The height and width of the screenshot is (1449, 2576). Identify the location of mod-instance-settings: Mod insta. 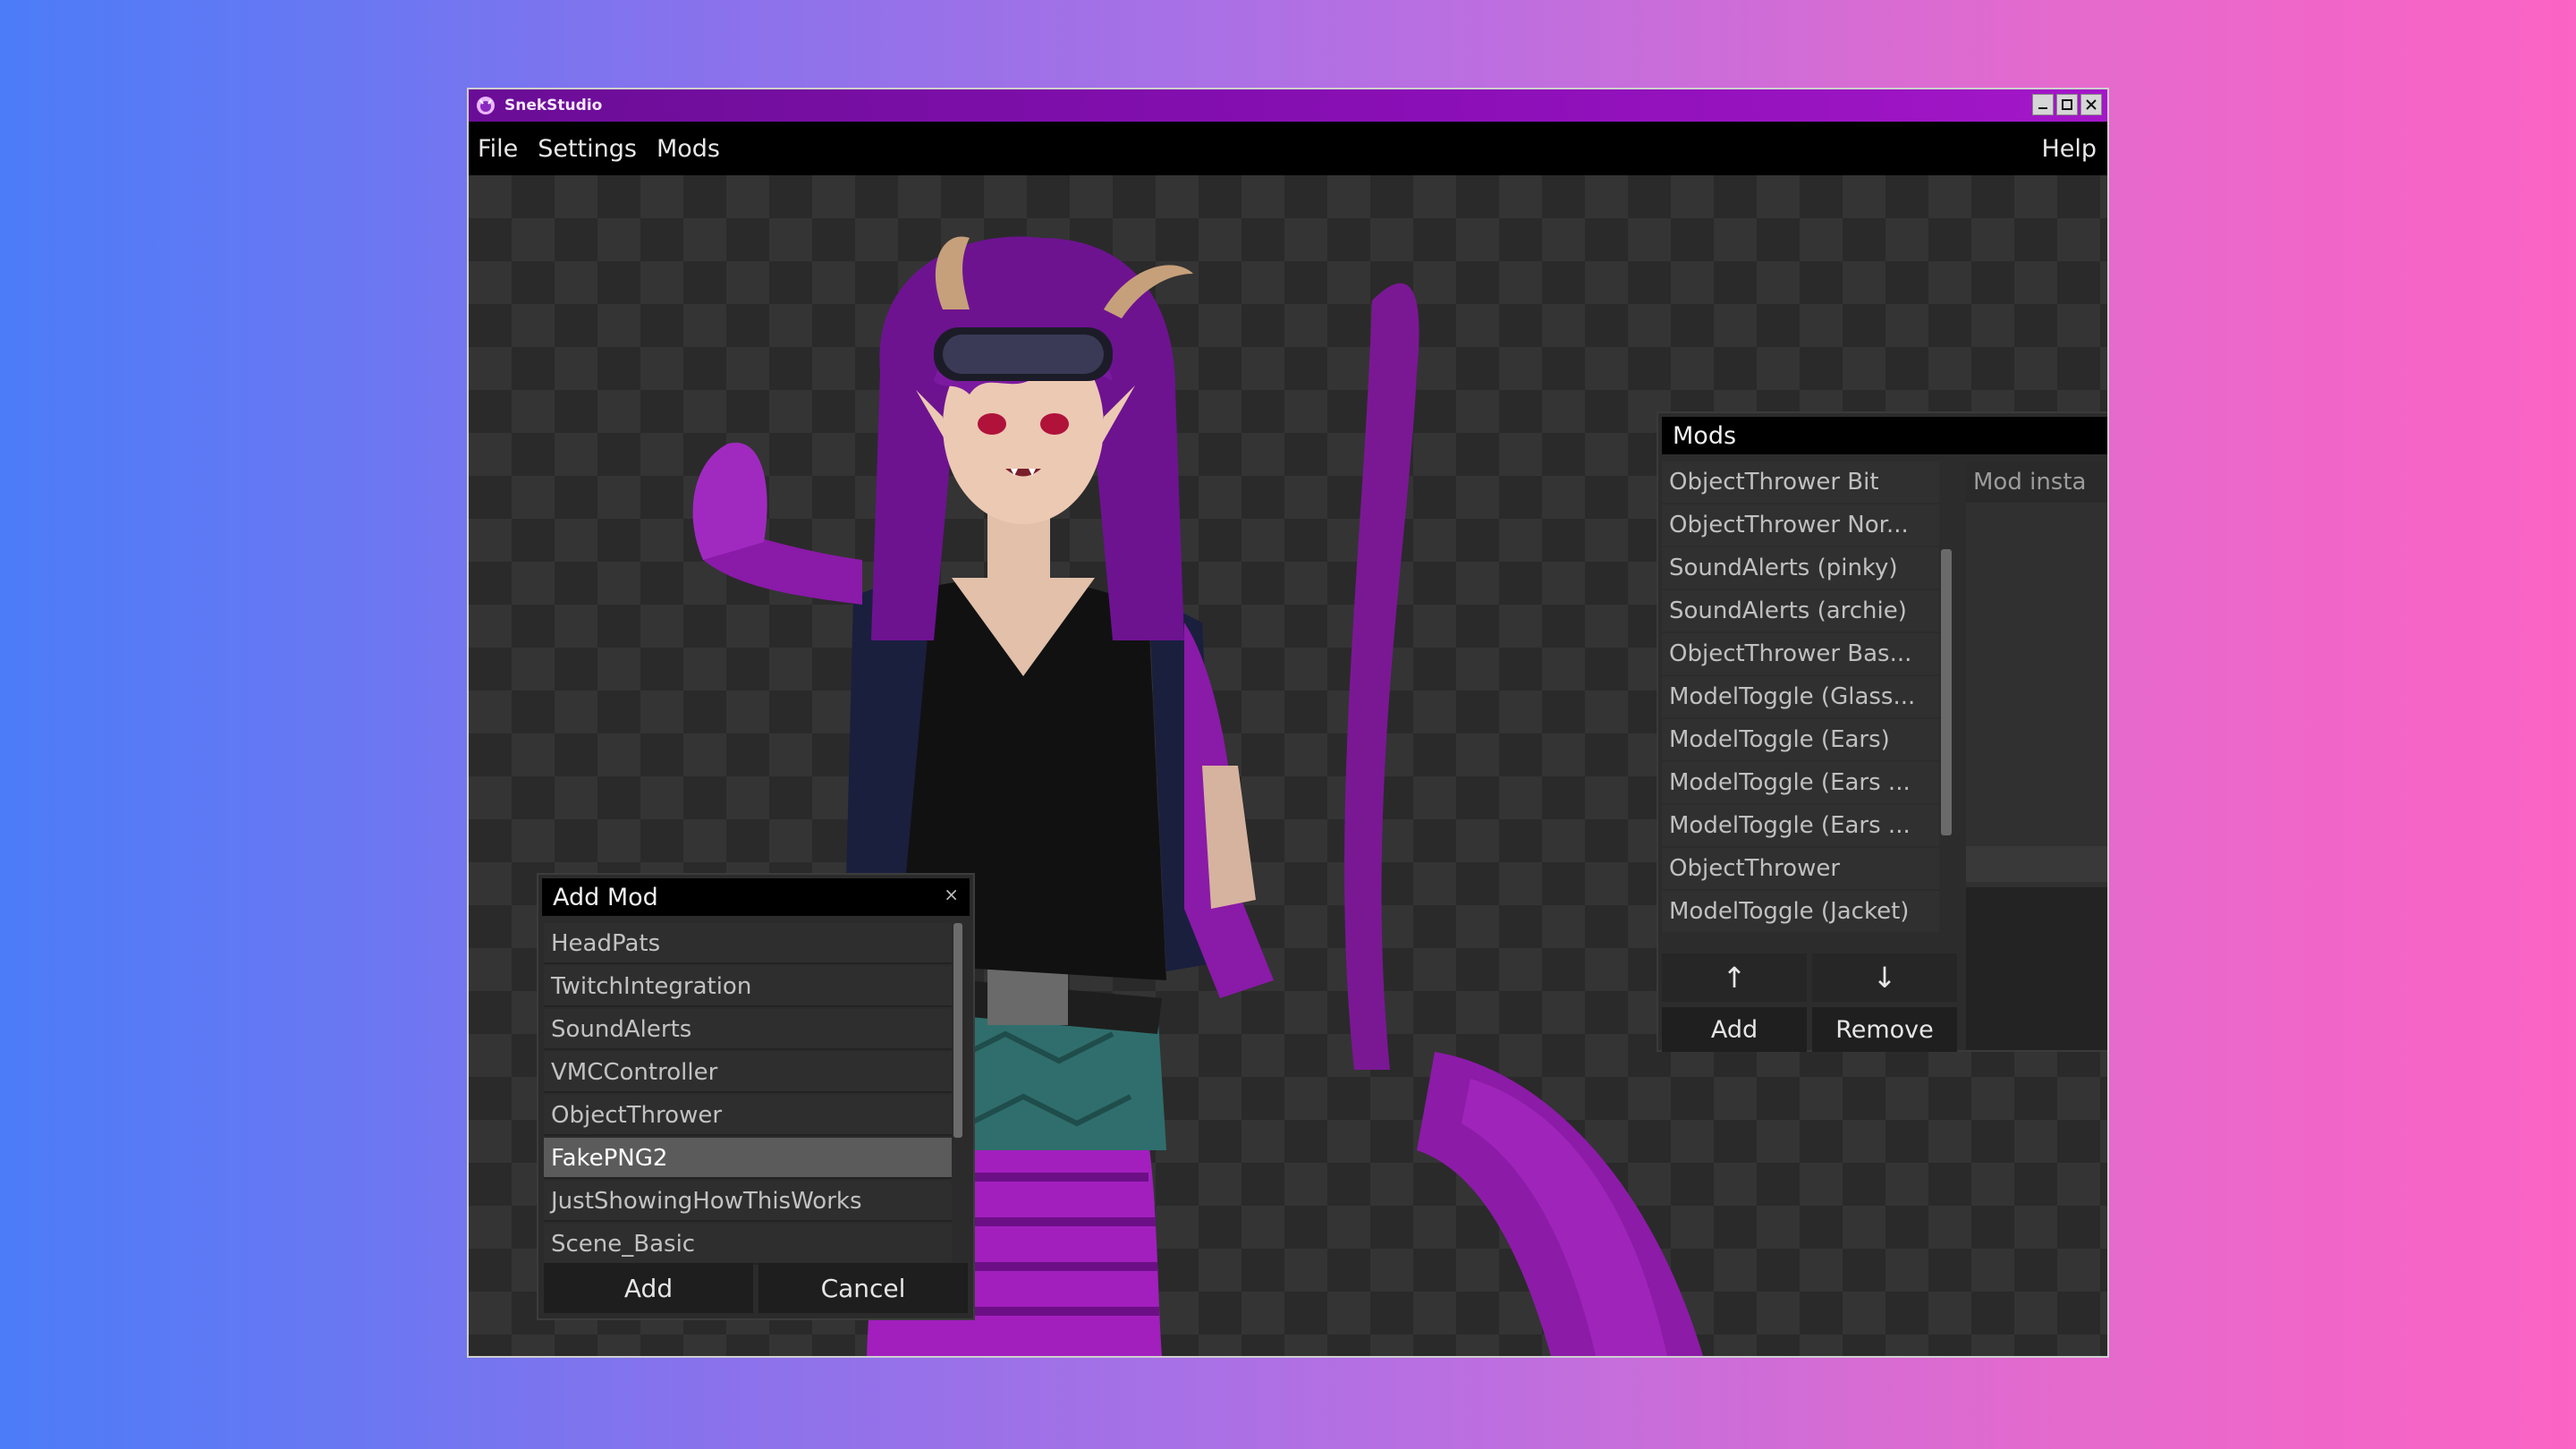
(2036, 756).